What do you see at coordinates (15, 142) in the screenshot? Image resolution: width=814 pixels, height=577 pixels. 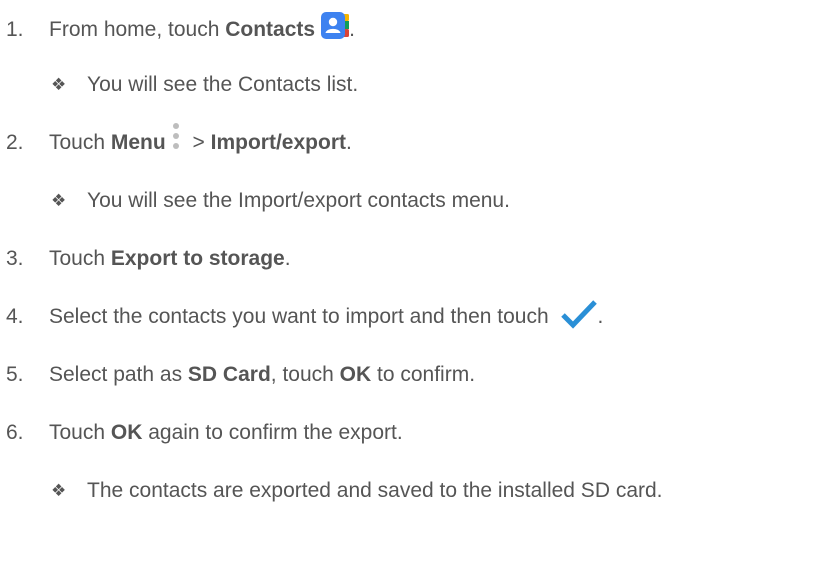 I see `step-number: 2.` at bounding box center [15, 142].